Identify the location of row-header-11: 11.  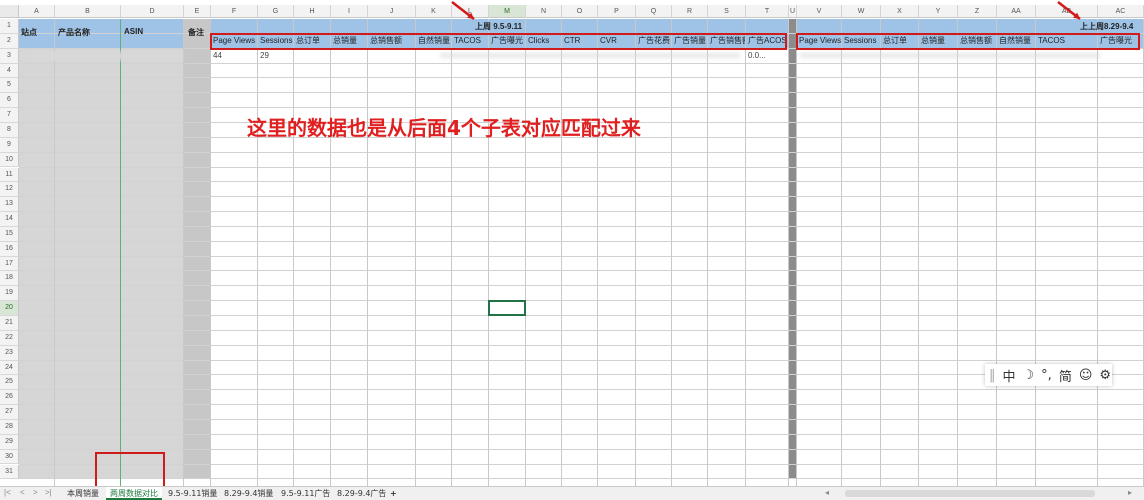
(9, 175).